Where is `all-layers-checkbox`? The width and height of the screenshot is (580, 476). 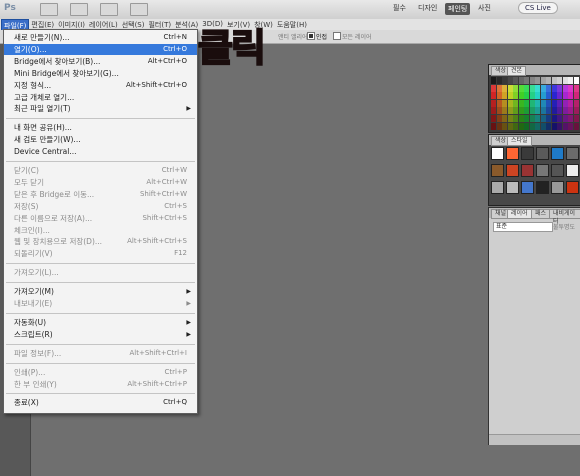 all-layers-checkbox is located at coordinates (337, 36).